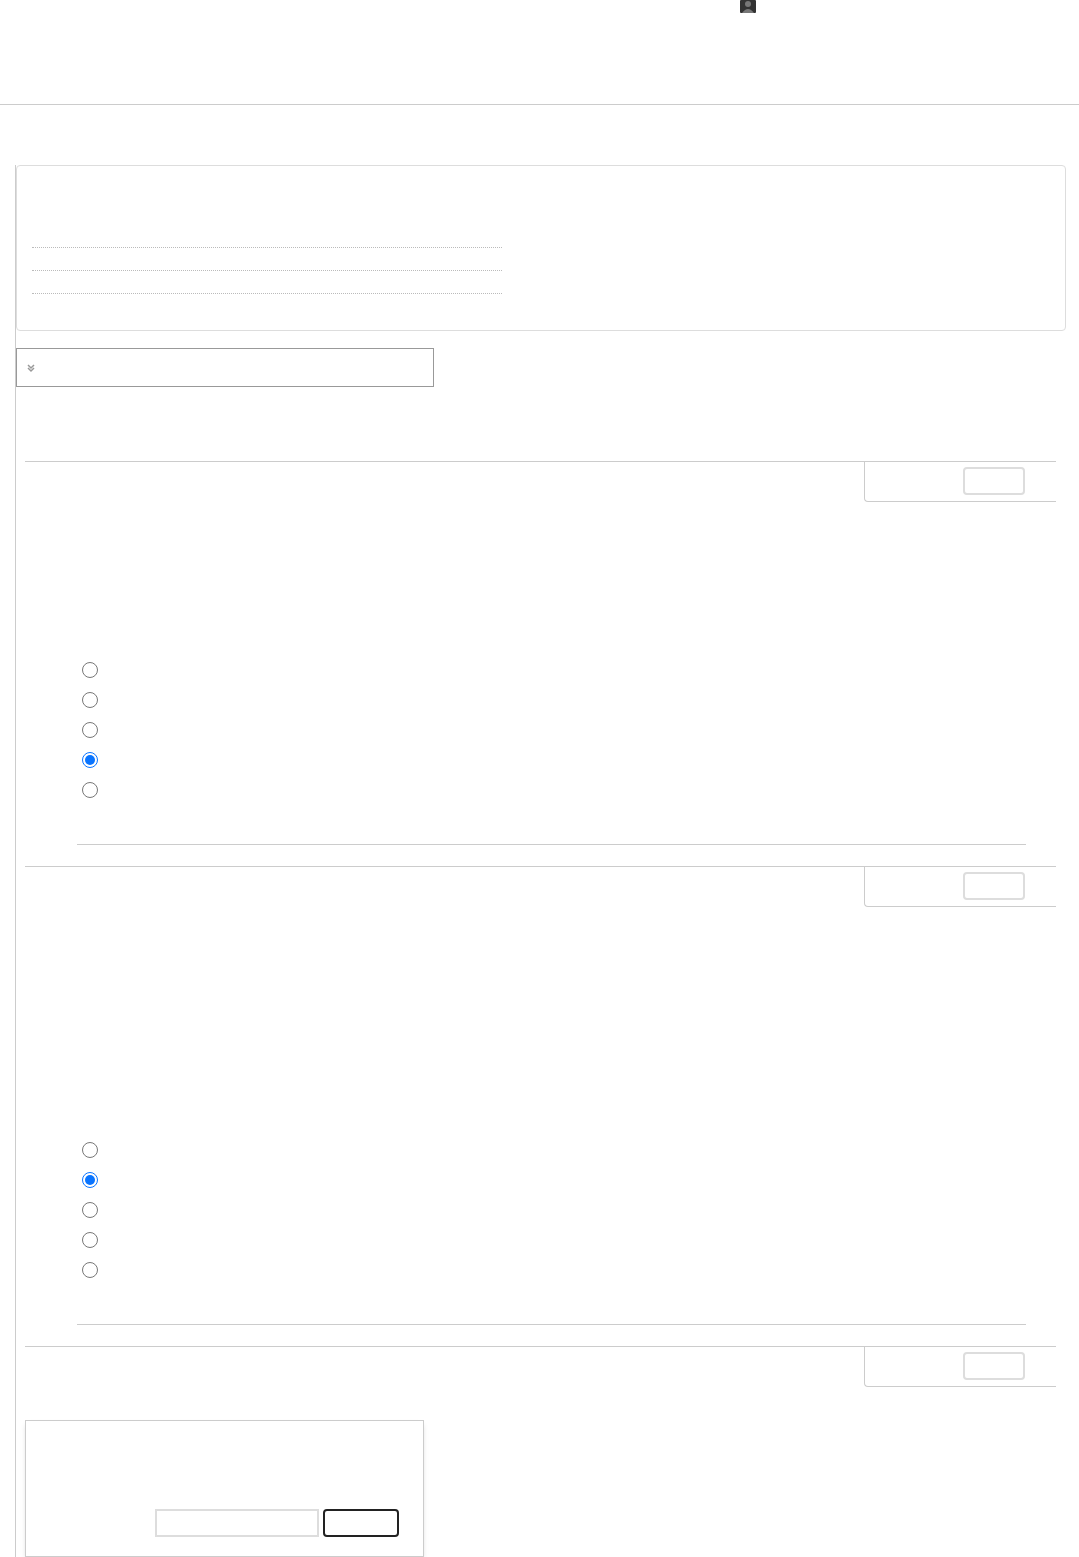 This screenshot has width=1079, height=1557. I want to click on collapse-panel, so click(225, 367).